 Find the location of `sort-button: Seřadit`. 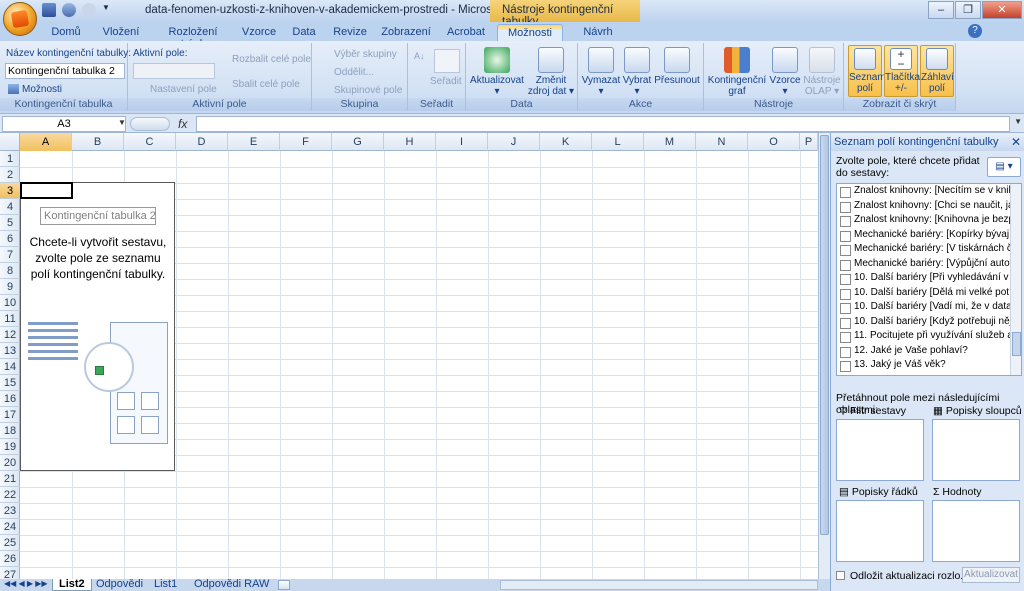

sort-button: Seřadit is located at coordinates (446, 81).